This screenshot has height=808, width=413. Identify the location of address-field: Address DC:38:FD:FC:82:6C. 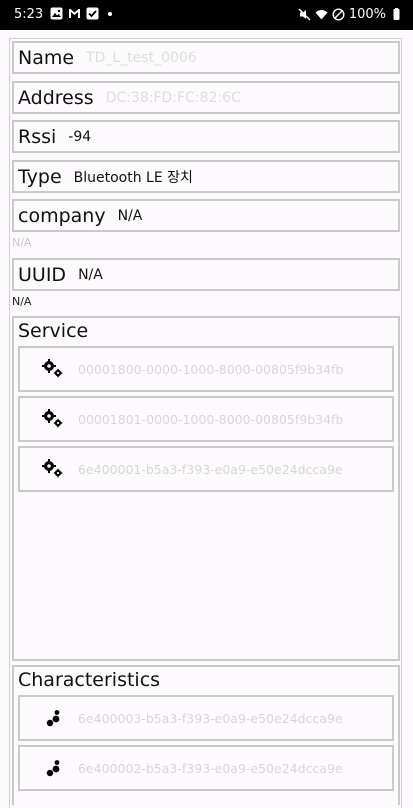
(206, 97).